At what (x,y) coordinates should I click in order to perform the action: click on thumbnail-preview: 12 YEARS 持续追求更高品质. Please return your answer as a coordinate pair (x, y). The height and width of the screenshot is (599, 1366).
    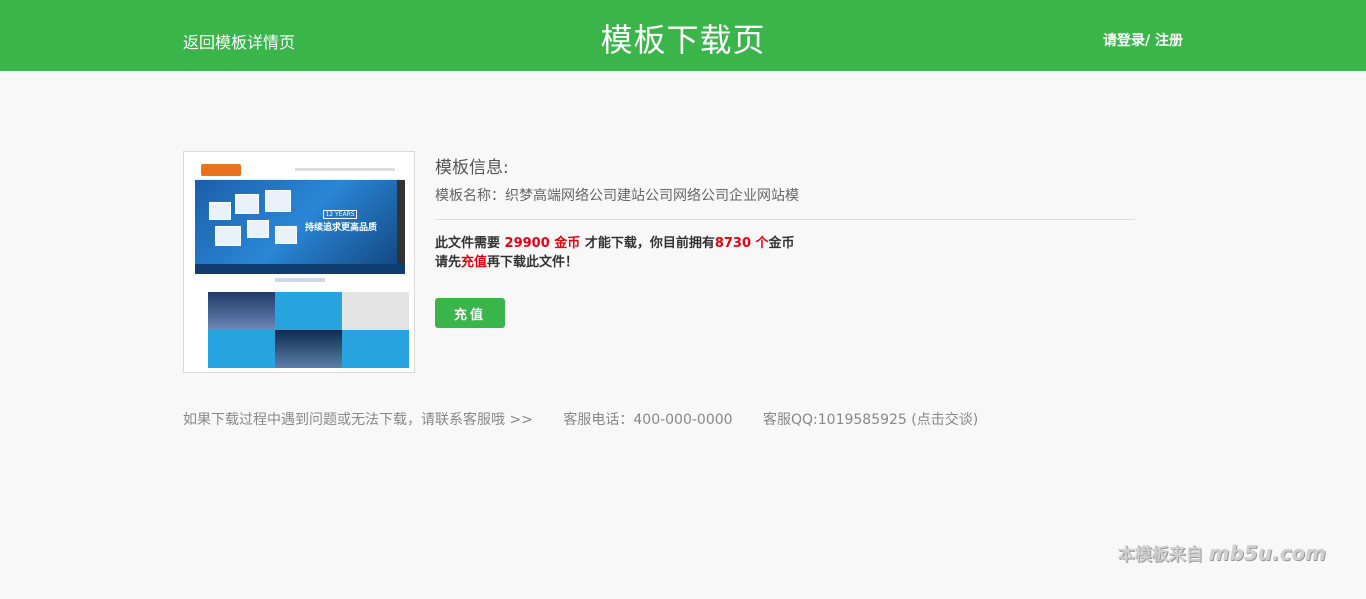
    Looking at the image, I should click on (302, 264).